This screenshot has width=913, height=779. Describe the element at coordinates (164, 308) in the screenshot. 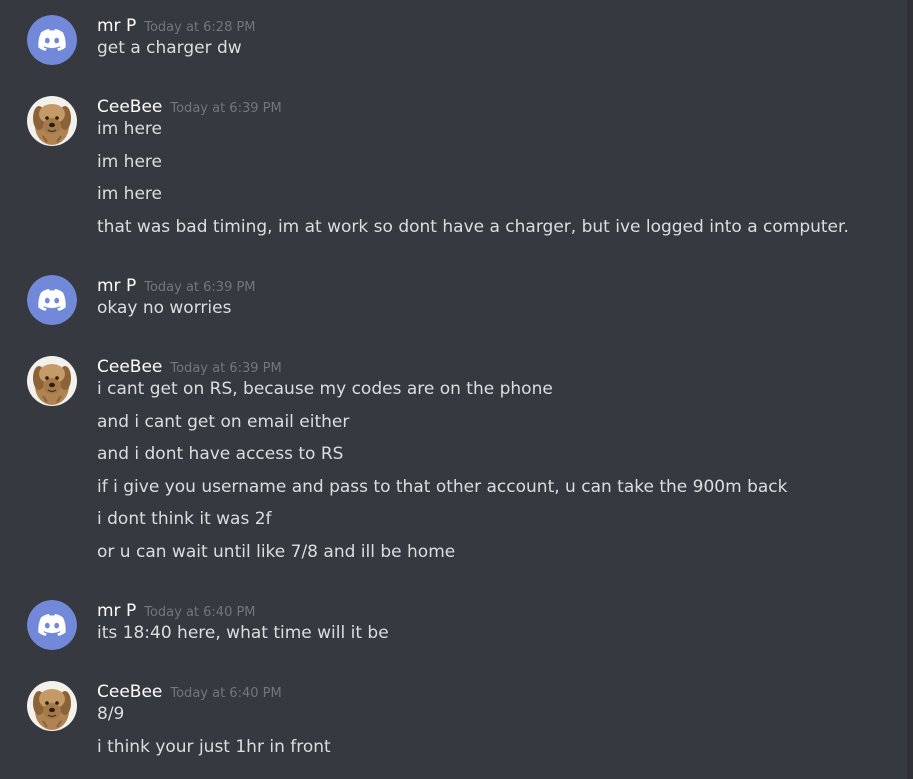

I see `message-text: okay no worries` at that location.